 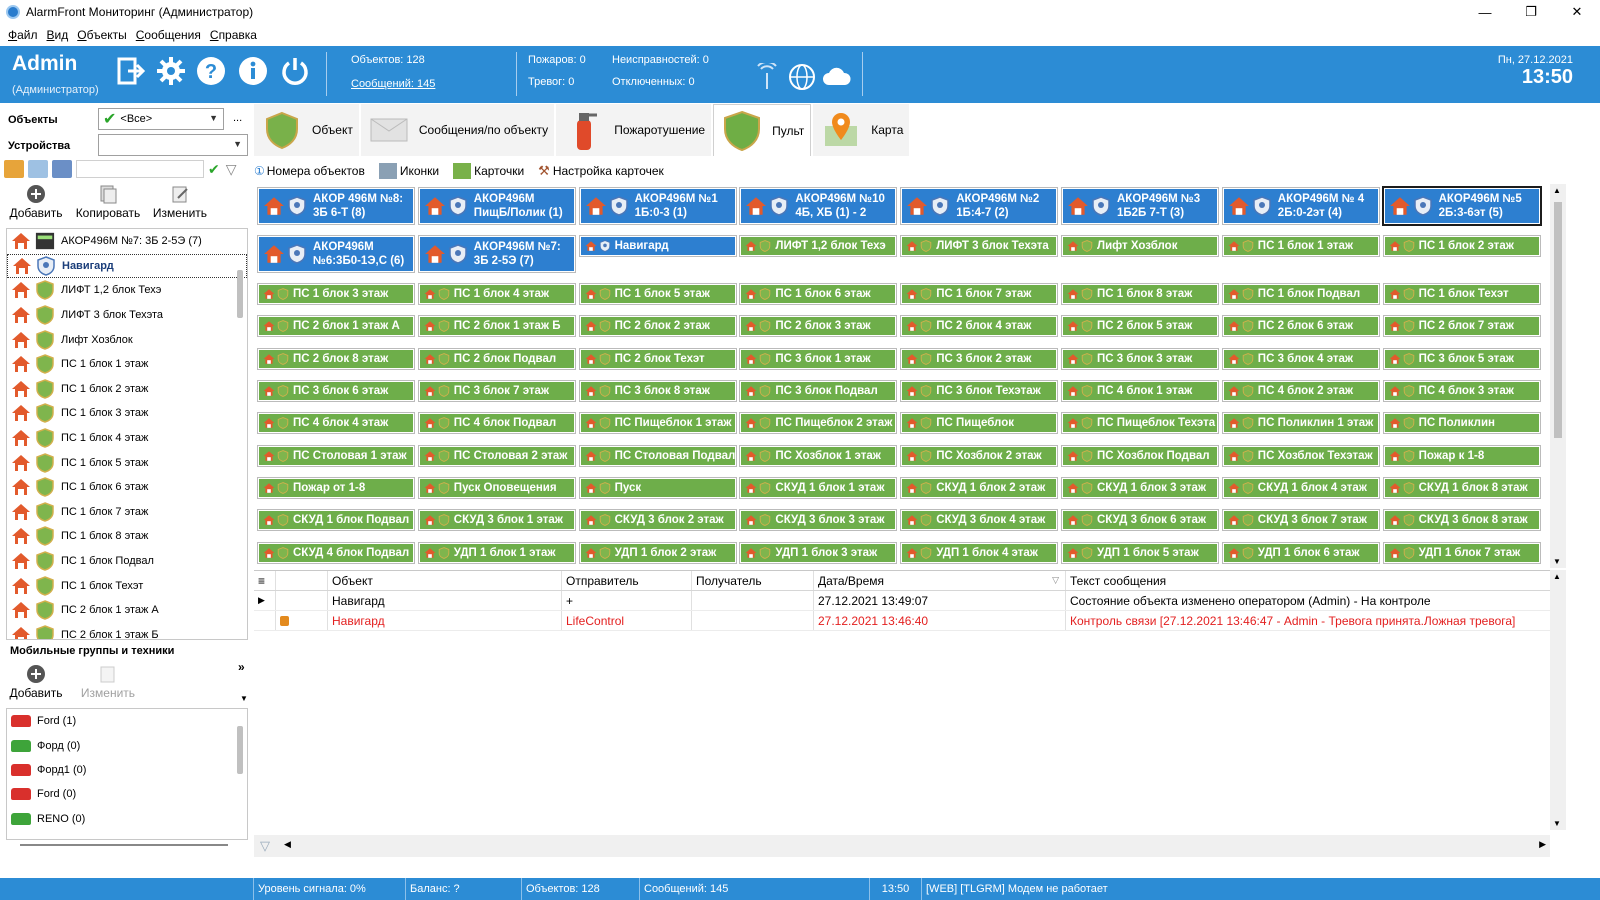 What do you see at coordinates (657, 553) in the screenshot?
I see `object-card: УДП 1 блок 2 этаж` at bounding box center [657, 553].